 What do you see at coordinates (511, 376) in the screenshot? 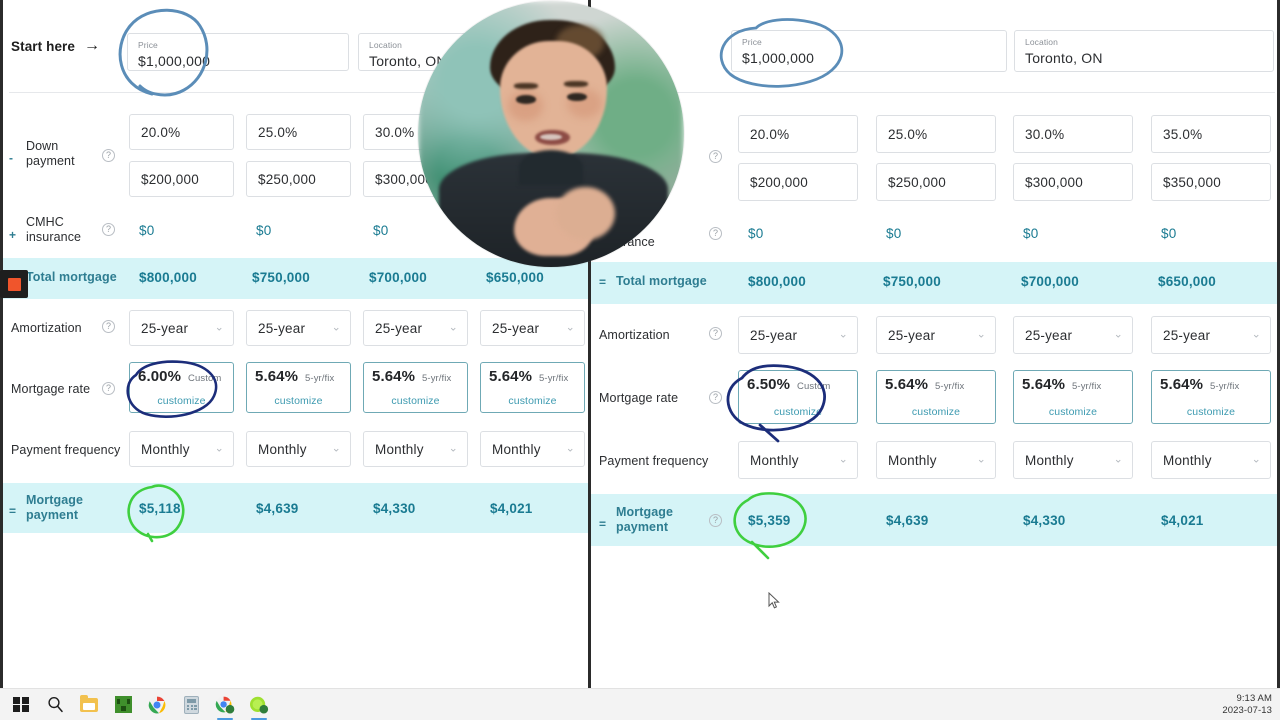
I see `rate-percent: 5.64%` at bounding box center [511, 376].